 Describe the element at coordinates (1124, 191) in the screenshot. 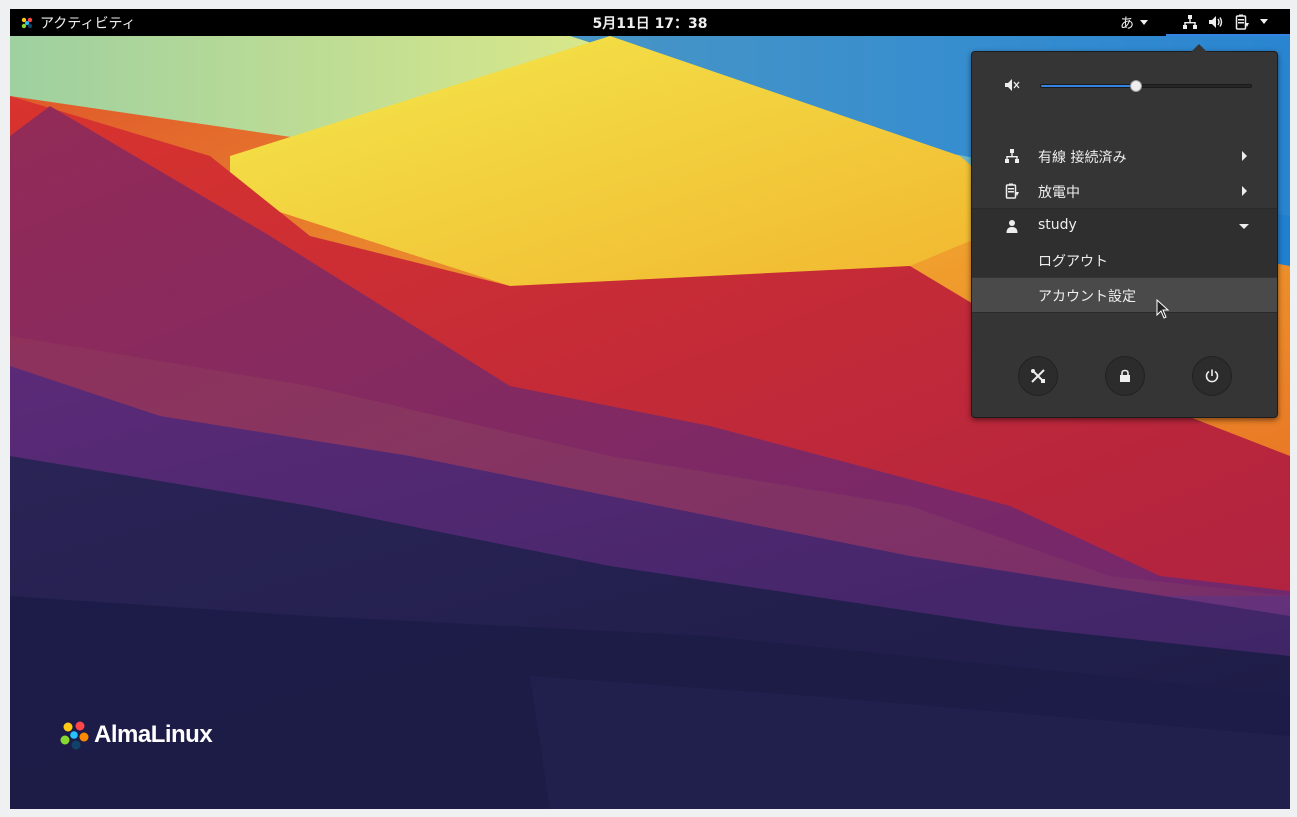

I see `battery-item: 放電中` at that location.